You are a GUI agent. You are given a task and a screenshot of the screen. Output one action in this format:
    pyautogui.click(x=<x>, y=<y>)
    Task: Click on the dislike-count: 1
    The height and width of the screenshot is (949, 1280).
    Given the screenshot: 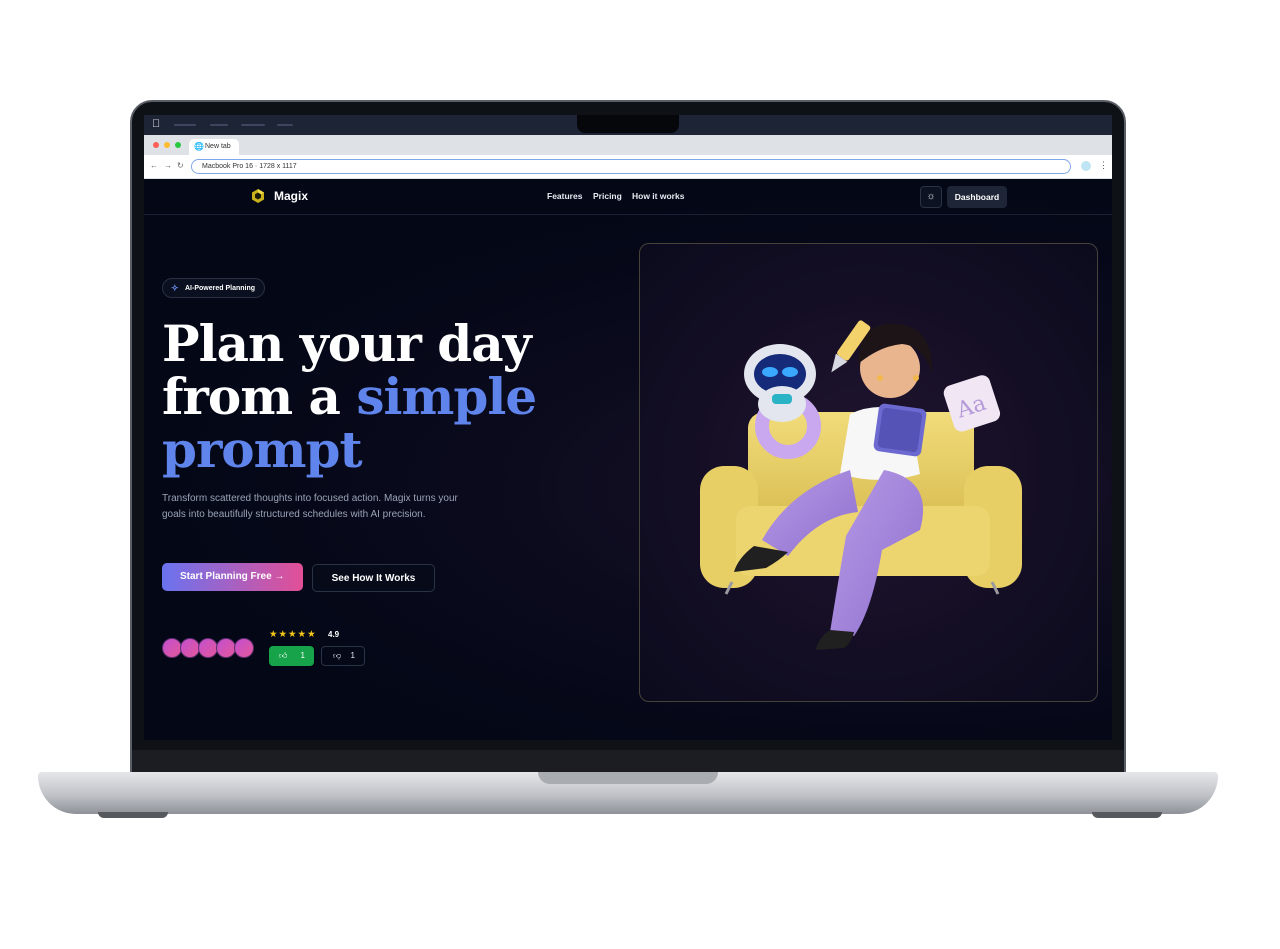 What is the action you would take?
    pyautogui.click(x=352, y=655)
    